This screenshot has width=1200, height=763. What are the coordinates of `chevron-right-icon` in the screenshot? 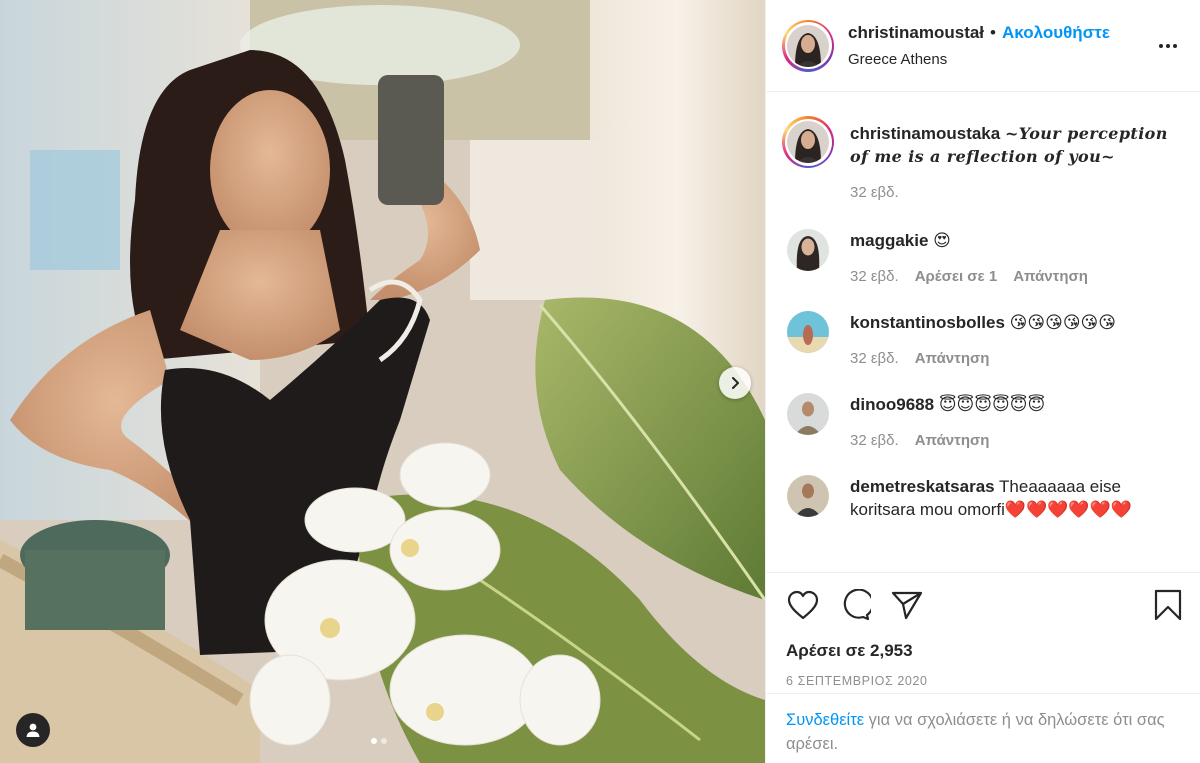 It's located at (735, 383).